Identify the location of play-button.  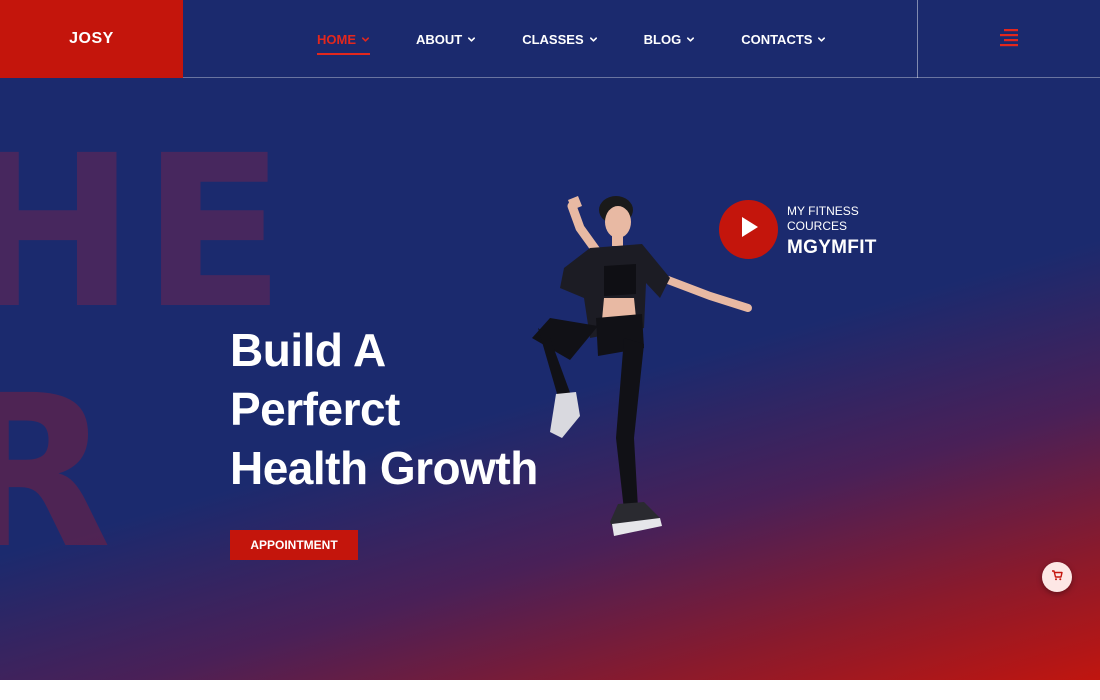
(748, 229).